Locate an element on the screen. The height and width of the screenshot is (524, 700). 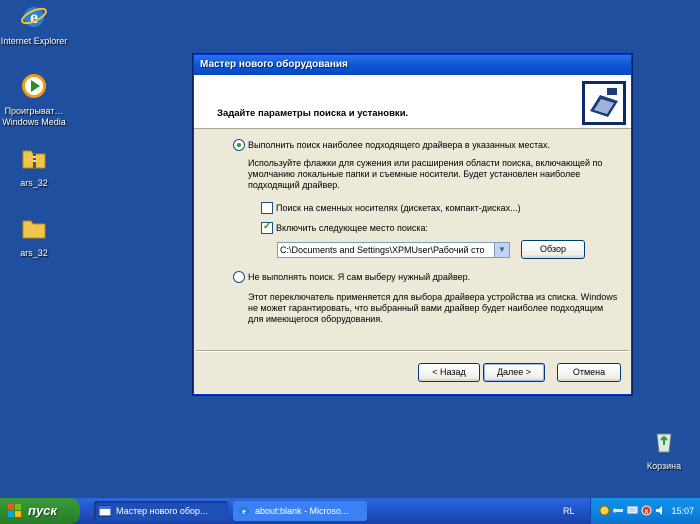
recycle-bin-icon is located at coordinates (664, 443).